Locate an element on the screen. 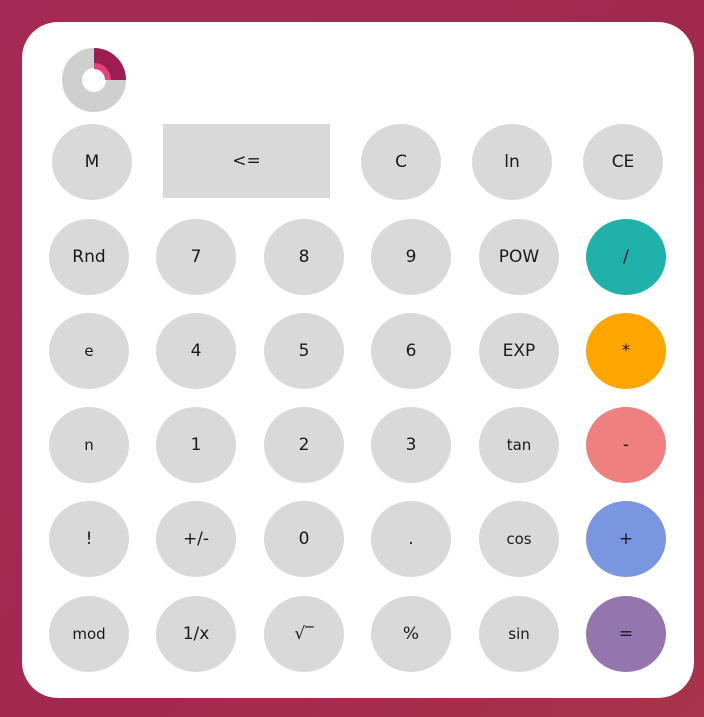  one-button: 1 is located at coordinates (196, 445).